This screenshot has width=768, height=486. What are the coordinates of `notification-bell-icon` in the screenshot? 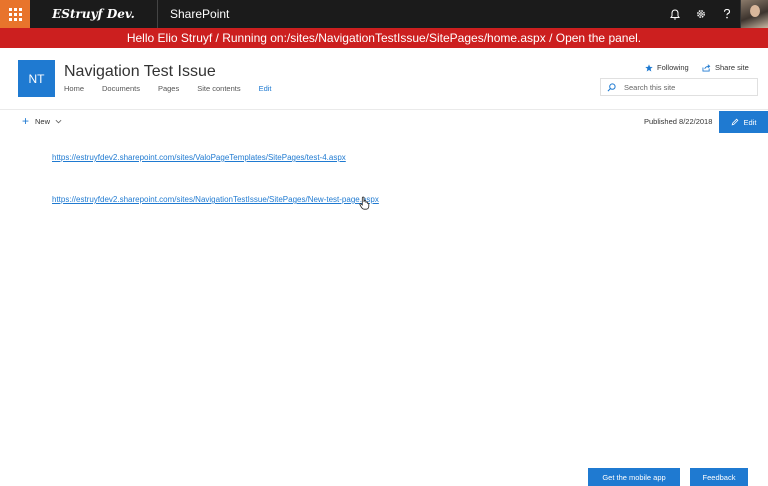 It's located at (675, 14).